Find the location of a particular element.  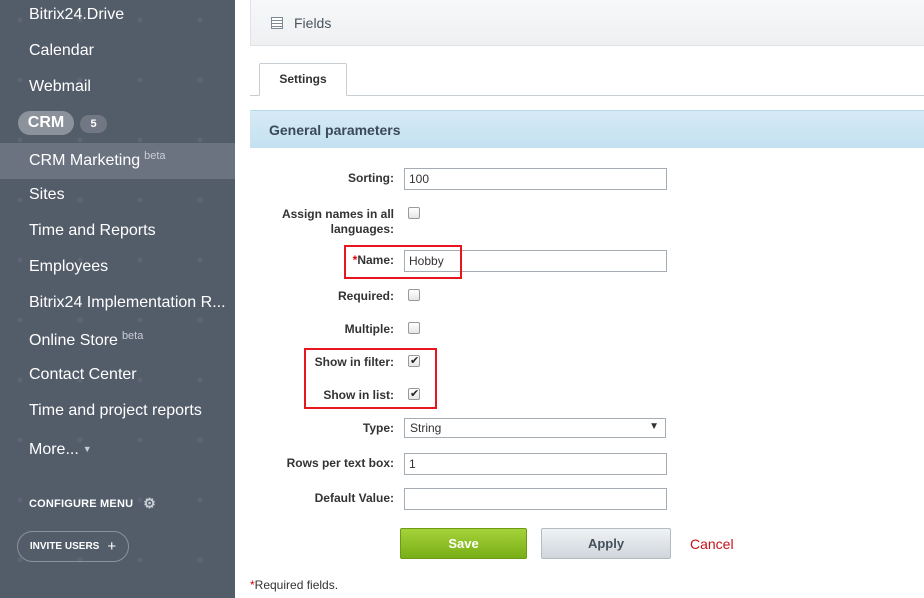

sidebar-item-label: Bitrix24.Drive is located at coordinates (77, 14).